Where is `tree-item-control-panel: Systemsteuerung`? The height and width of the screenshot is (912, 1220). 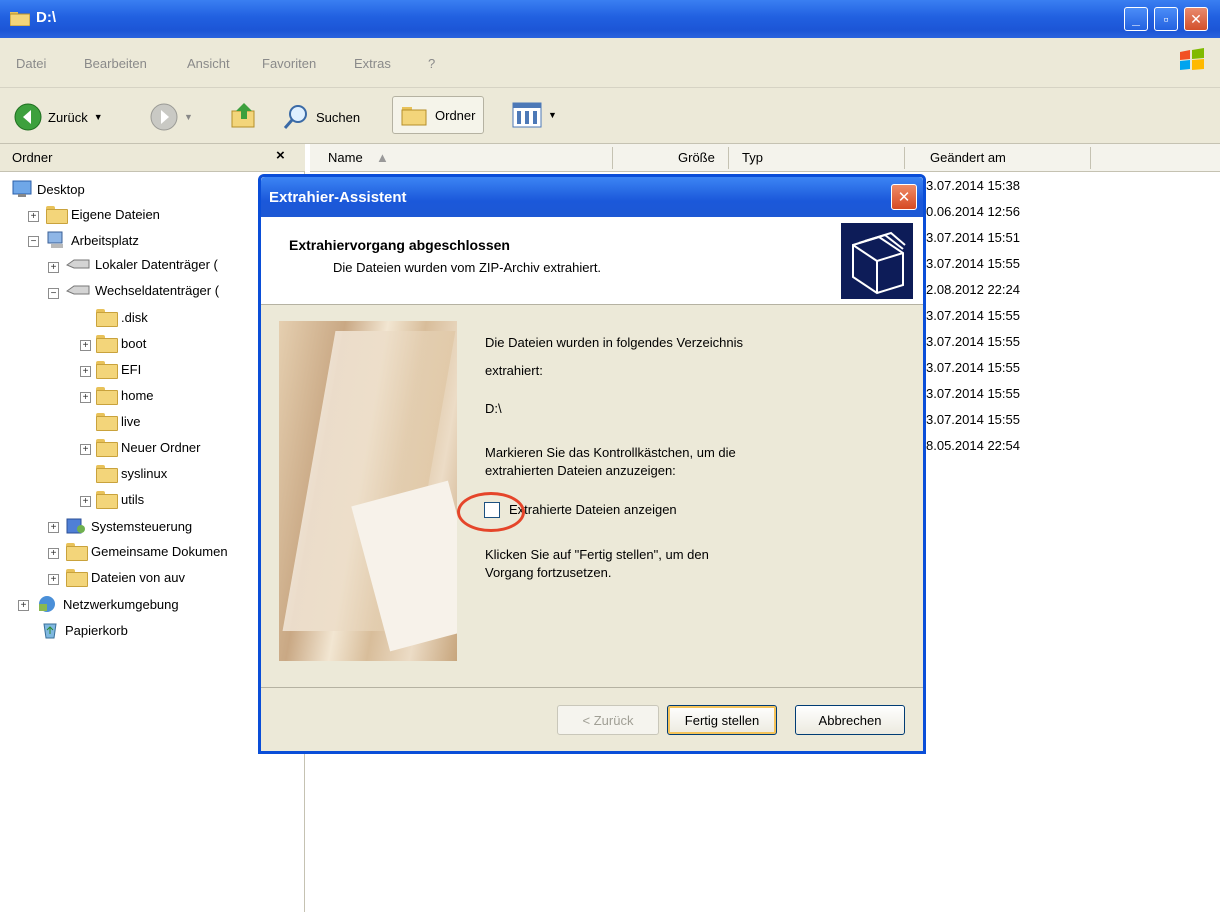 tree-item-control-panel: Systemsteuerung is located at coordinates (129, 526).